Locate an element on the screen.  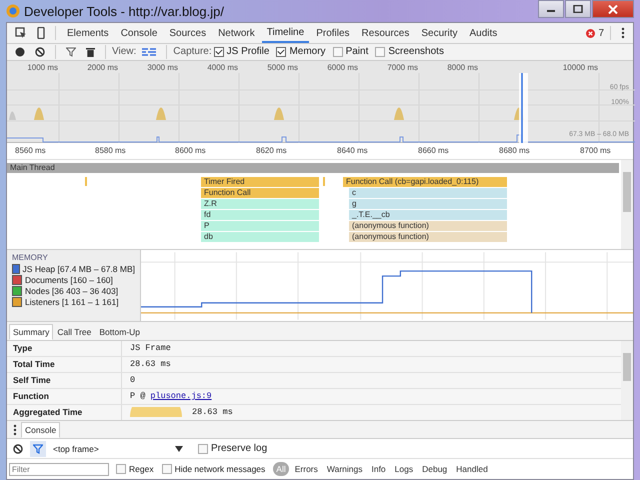
panel-tab: Audits is located at coordinates (483, 33).